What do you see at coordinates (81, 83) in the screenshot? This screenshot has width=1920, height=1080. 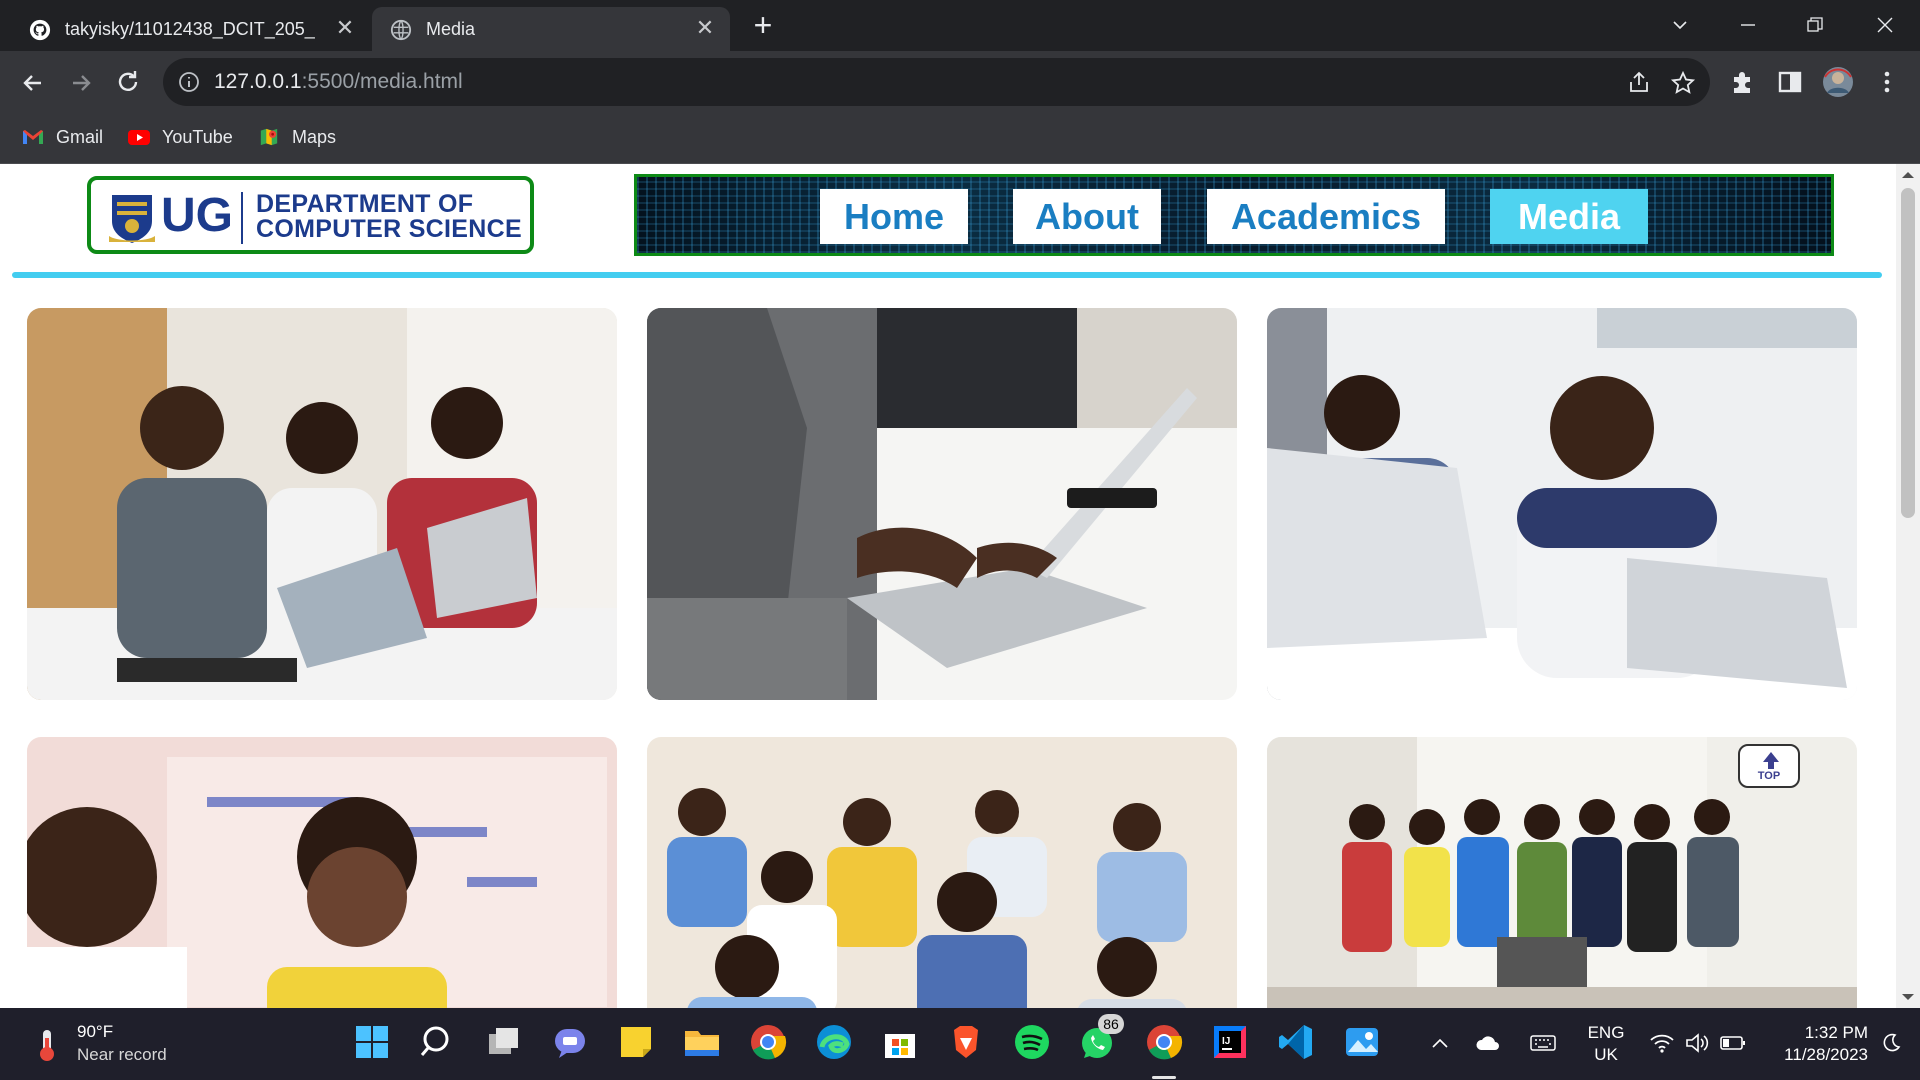 I see `forward-icon` at bounding box center [81, 83].